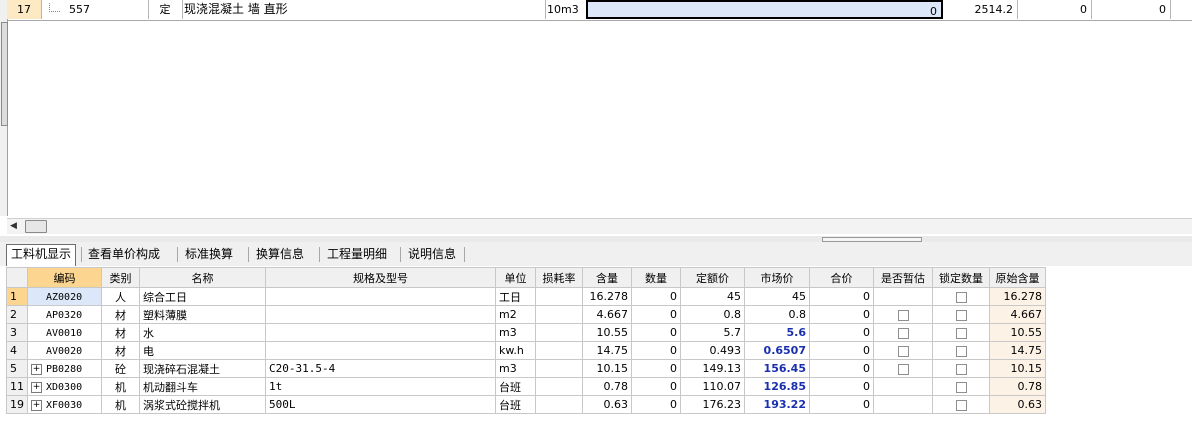  What do you see at coordinates (656, 277) in the screenshot?
I see `header-quantity: 数量` at bounding box center [656, 277].